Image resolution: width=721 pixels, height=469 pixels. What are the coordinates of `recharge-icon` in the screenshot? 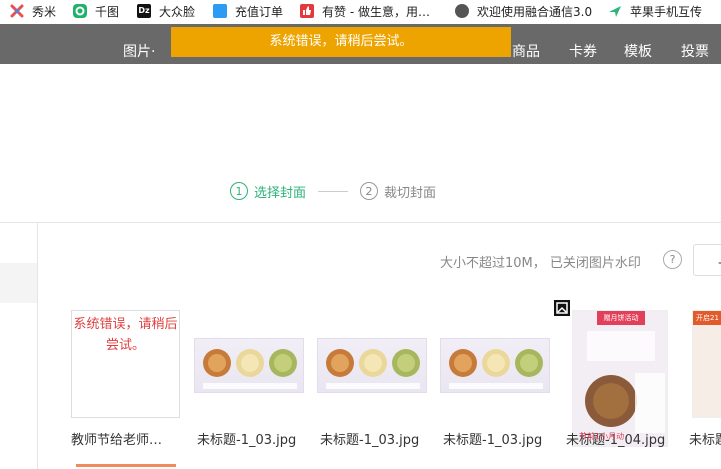 It's located at (220, 11).